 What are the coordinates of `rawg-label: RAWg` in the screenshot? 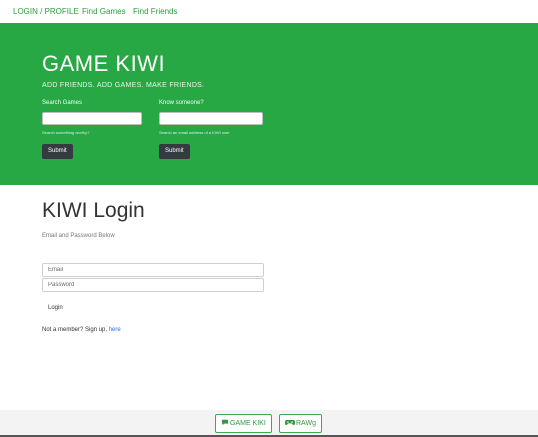 It's located at (306, 423).